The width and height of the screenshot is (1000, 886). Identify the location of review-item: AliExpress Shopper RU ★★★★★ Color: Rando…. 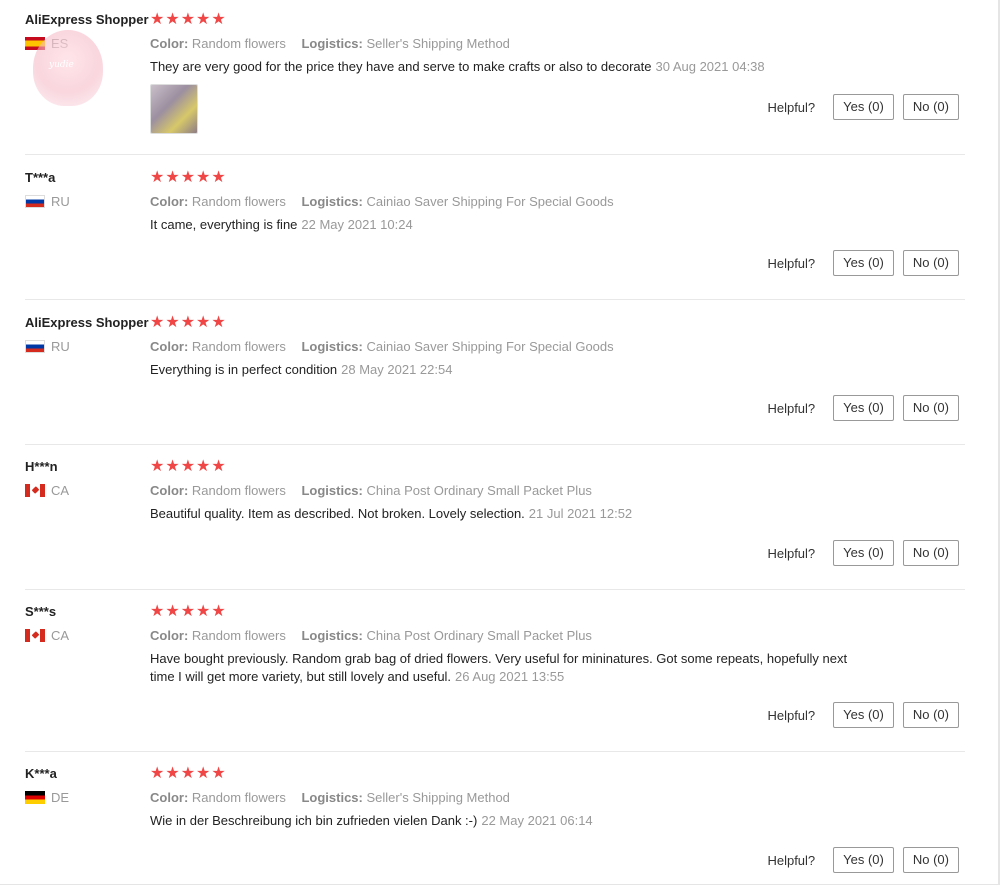
(495, 380).